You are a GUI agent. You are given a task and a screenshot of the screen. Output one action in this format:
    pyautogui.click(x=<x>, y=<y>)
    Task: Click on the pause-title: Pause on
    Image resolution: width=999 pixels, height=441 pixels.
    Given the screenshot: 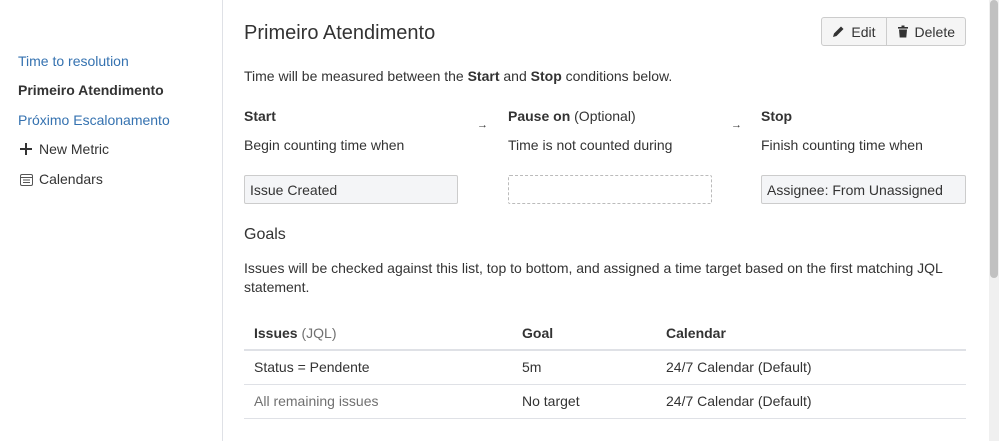 What is the action you would take?
    pyautogui.click(x=539, y=116)
    